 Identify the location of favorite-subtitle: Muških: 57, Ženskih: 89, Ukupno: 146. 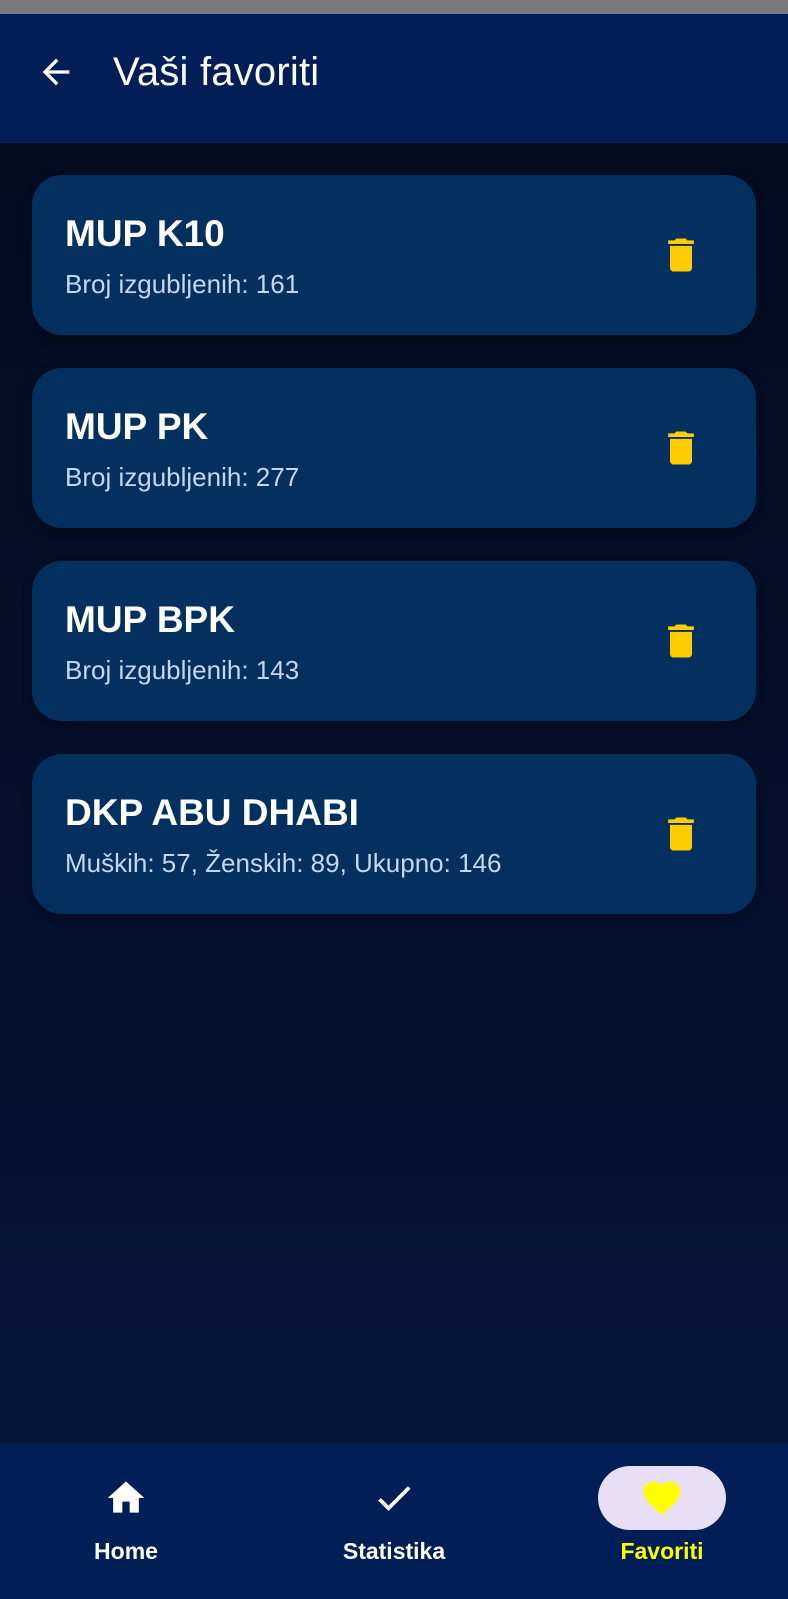
(283, 863).